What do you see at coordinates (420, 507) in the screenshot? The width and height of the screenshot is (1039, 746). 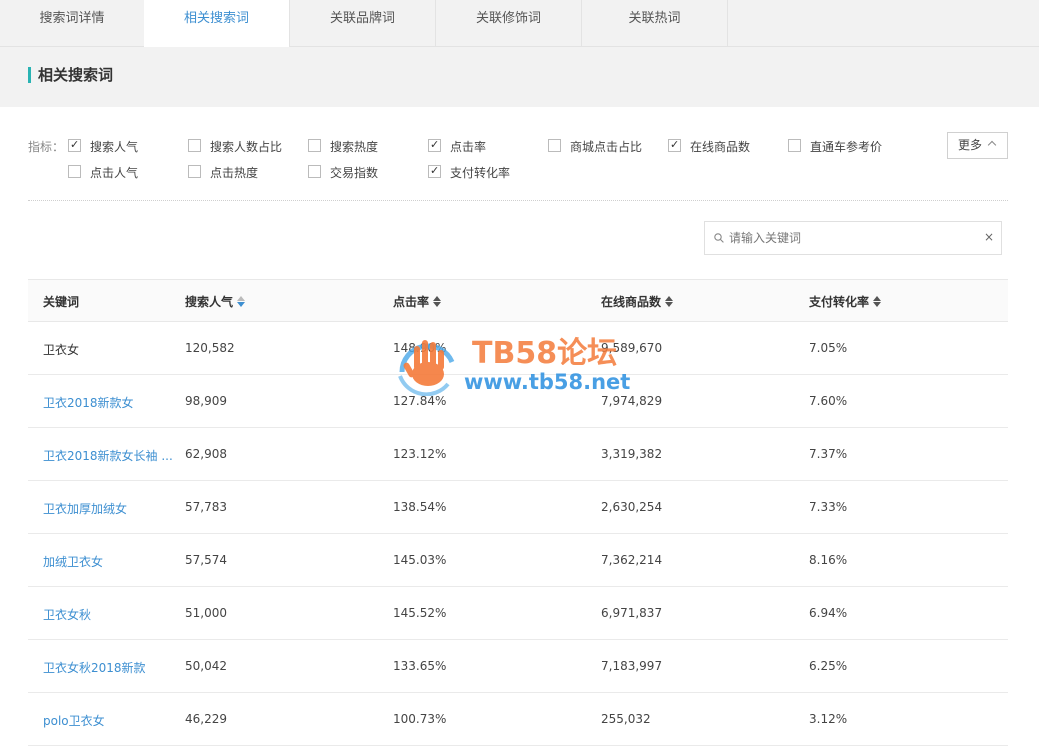 I see `click-rate-cell: 138.54%` at bounding box center [420, 507].